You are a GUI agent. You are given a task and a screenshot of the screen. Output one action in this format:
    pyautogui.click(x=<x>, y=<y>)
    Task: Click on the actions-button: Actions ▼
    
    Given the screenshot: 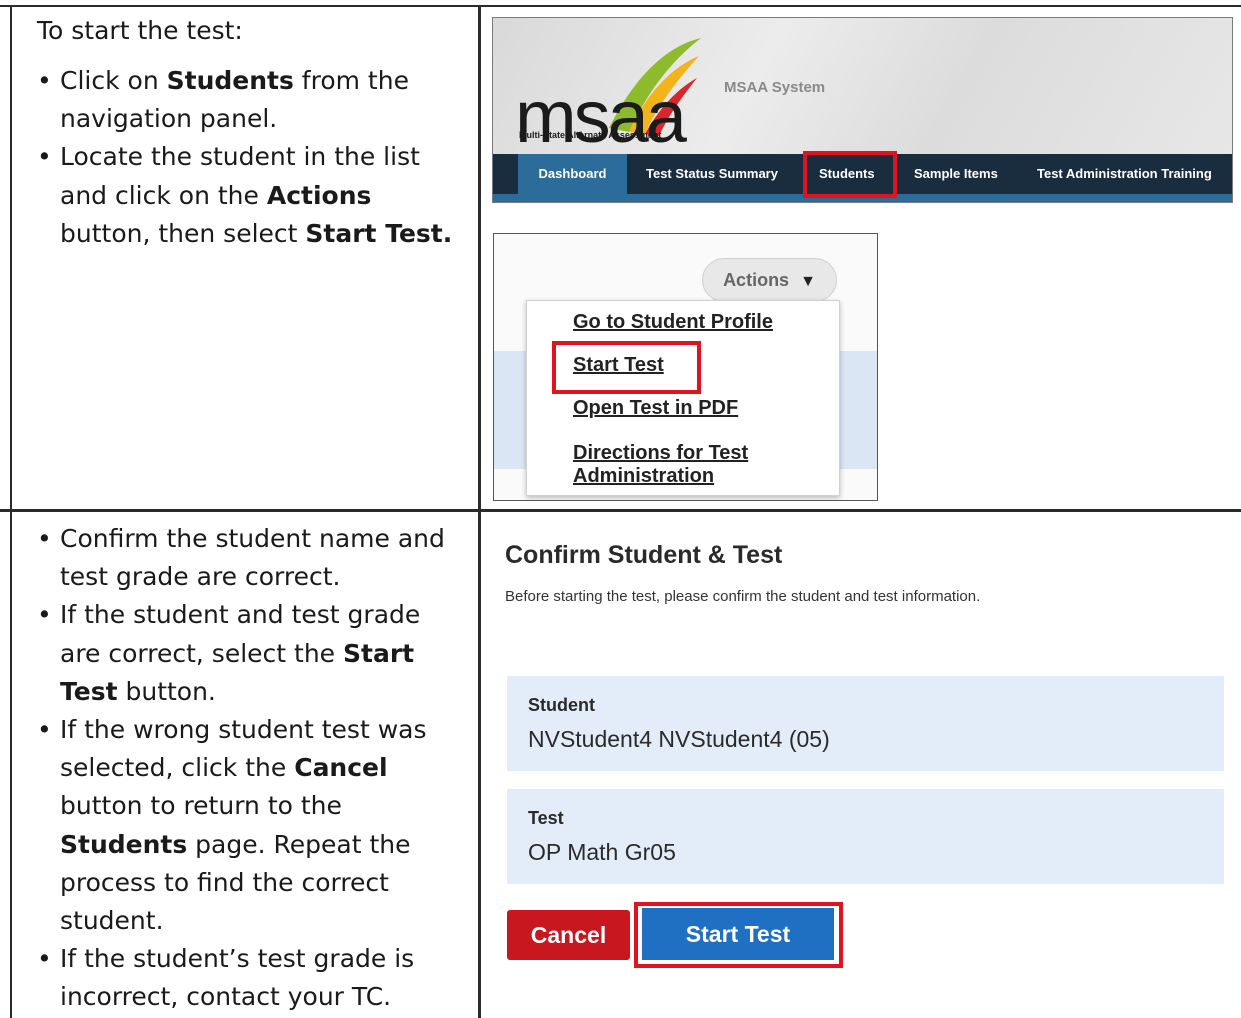 What is the action you would take?
    pyautogui.click(x=769, y=280)
    